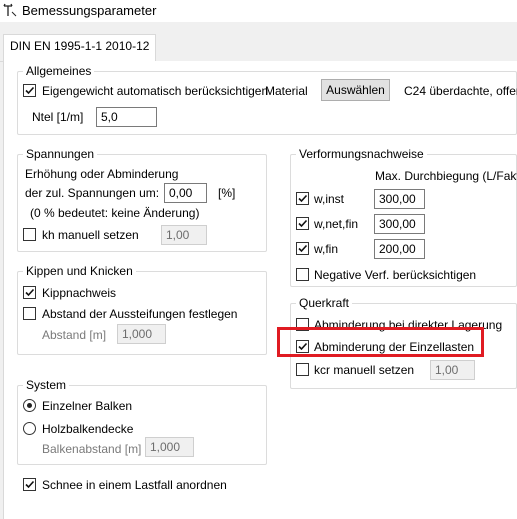  Describe the element at coordinates (302, 223) in the screenshot. I see `w-net-fin-checkbox` at that location.